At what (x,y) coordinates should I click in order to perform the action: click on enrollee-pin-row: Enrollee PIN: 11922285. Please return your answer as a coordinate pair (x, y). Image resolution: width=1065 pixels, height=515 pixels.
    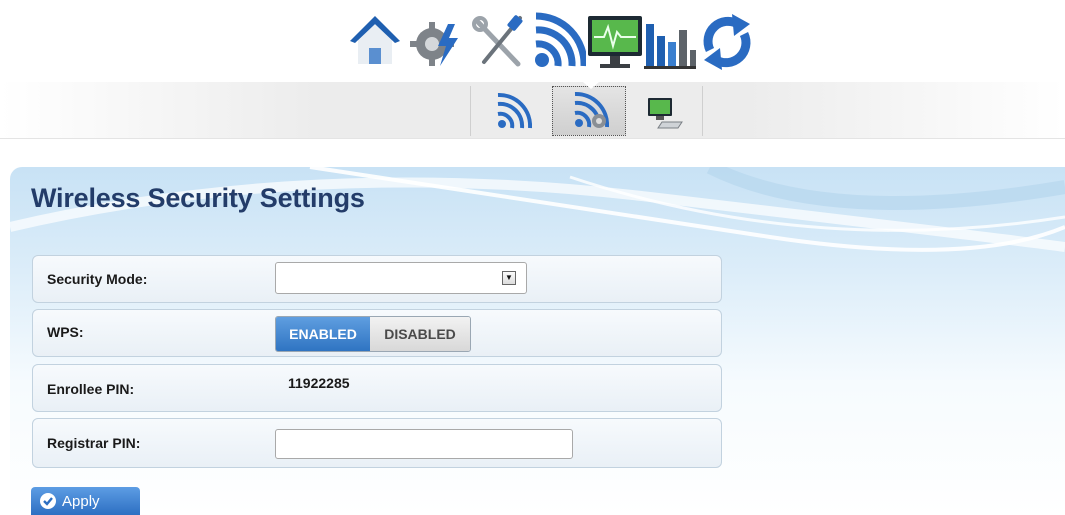
    Looking at the image, I should click on (377, 388).